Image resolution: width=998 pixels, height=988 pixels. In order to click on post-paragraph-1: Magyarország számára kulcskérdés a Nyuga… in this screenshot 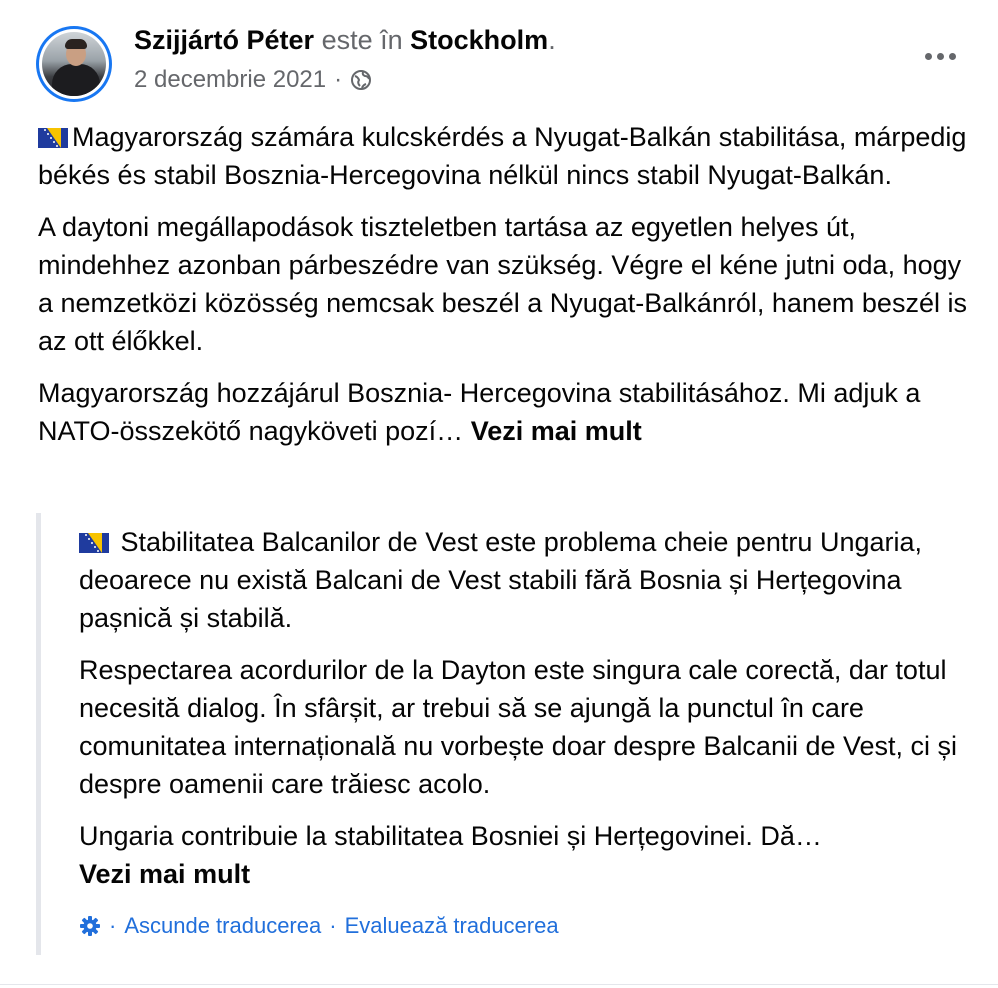, I will do `click(502, 155)`.